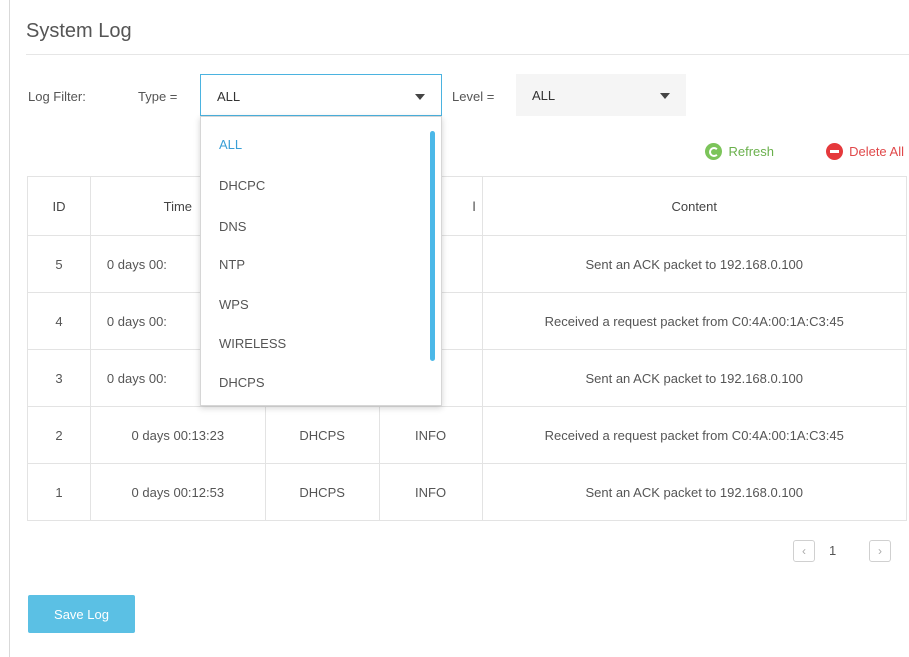  What do you see at coordinates (835, 151) in the screenshot?
I see `delete-icon` at bounding box center [835, 151].